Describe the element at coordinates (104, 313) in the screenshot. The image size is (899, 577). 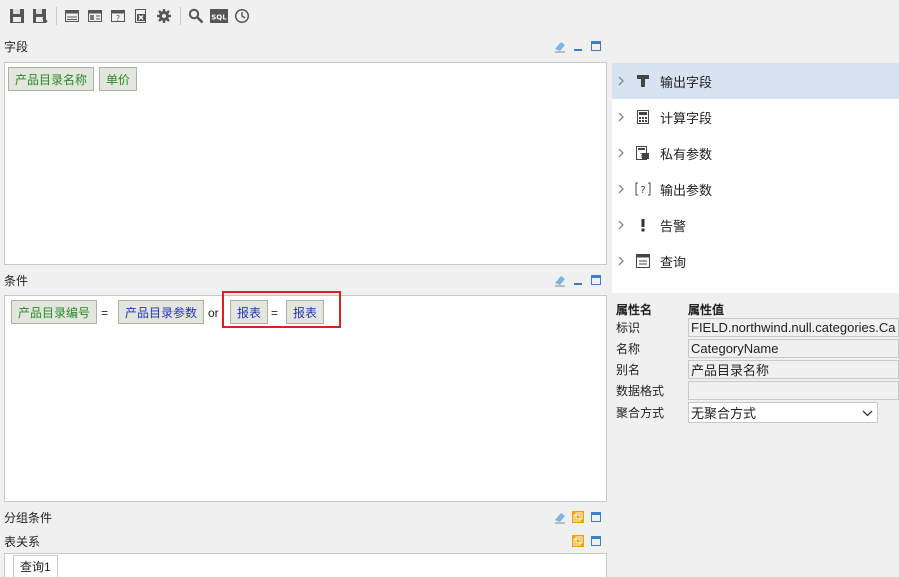
I see `condition-operator: =` at that location.